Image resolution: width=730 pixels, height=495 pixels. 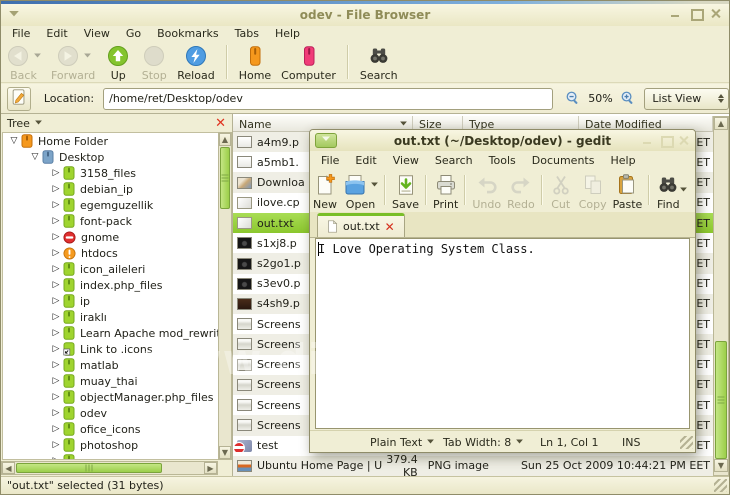 I want to click on tab-close-icon: ✕, so click(x=390, y=227).